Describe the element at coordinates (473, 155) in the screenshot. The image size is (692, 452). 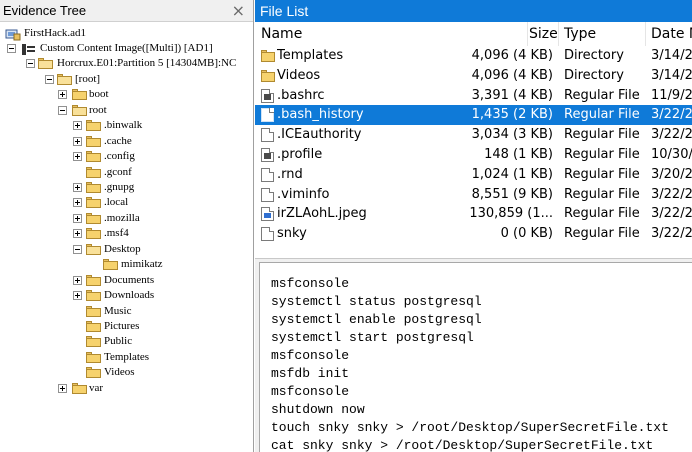
I see `file-list-row: .profile 148 (1 KB) Regular File 10/30/` at that location.